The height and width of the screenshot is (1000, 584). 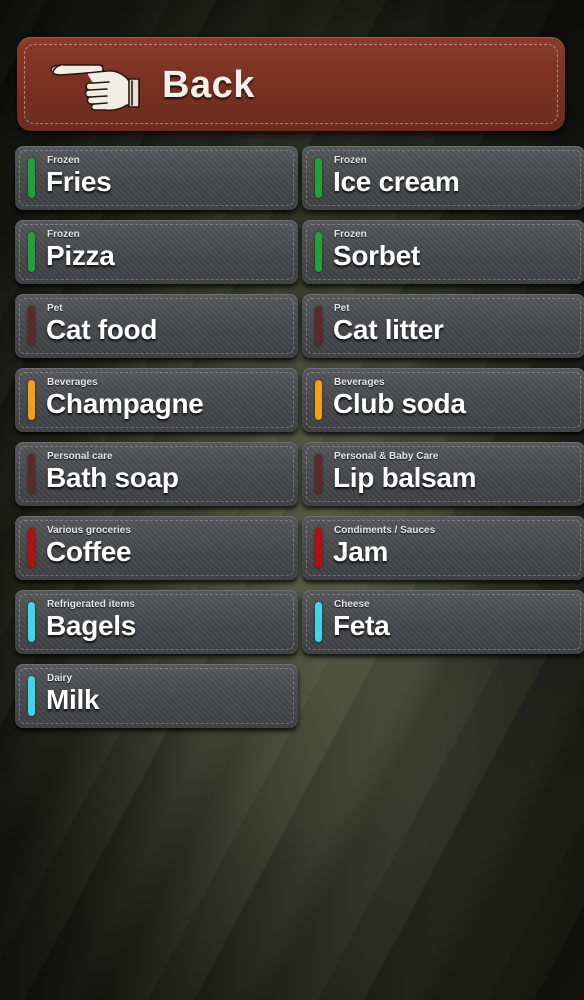 What do you see at coordinates (95, 88) in the screenshot?
I see `pointing-hand-icon` at bounding box center [95, 88].